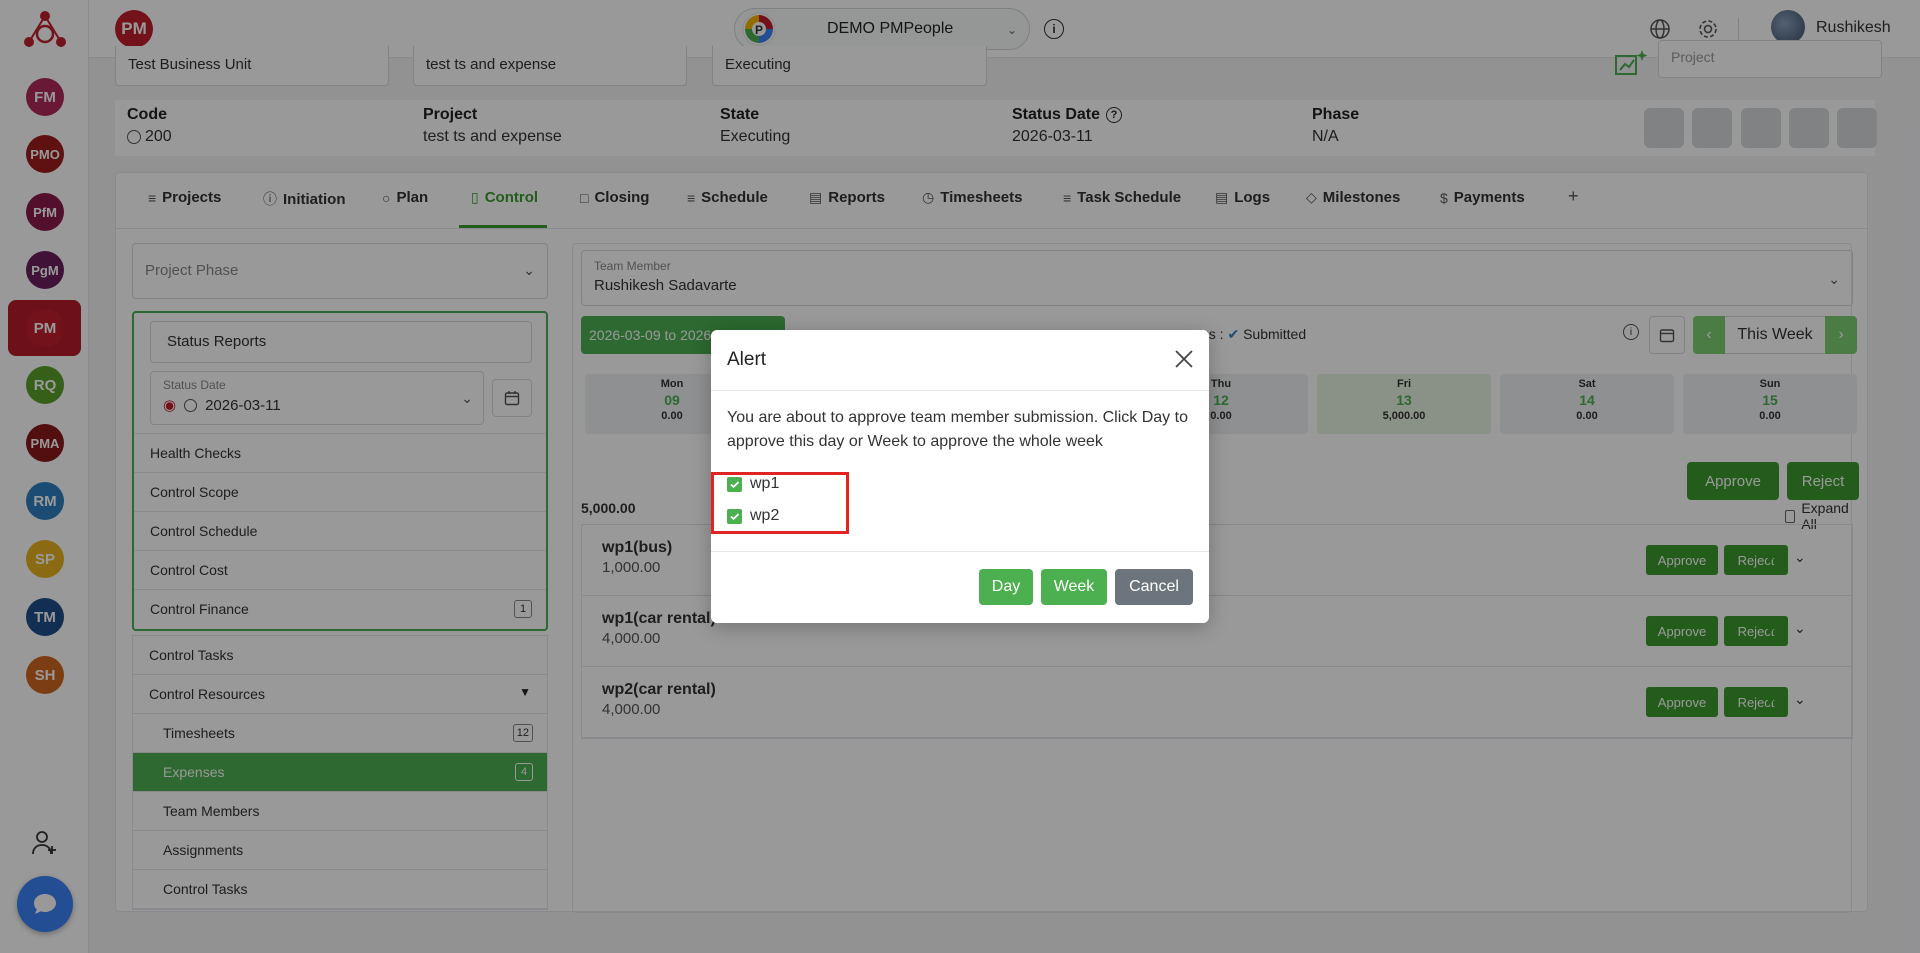 This screenshot has height=953, width=1920. What do you see at coordinates (765, 483) in the screenshot?
I see `option-label: wp1` at bounding box center [765, 483].